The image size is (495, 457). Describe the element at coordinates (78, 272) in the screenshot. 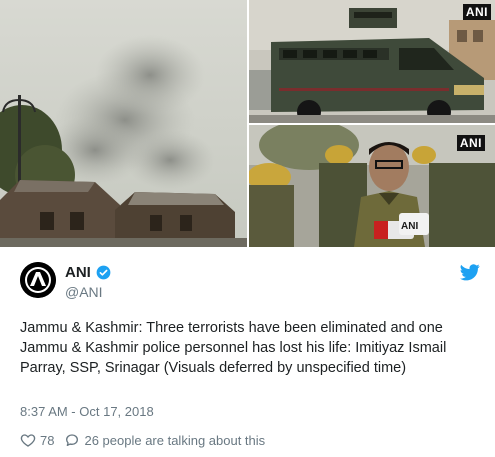

I see `author-name: ANI` at that location.